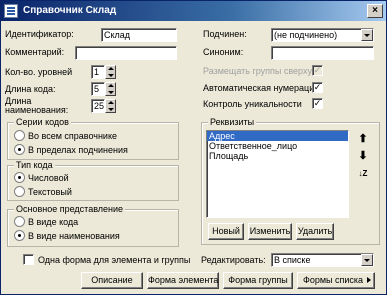 The height and width of the screenshot is (295, 387). I want to click on name-length-spinner, so click(110, 106).